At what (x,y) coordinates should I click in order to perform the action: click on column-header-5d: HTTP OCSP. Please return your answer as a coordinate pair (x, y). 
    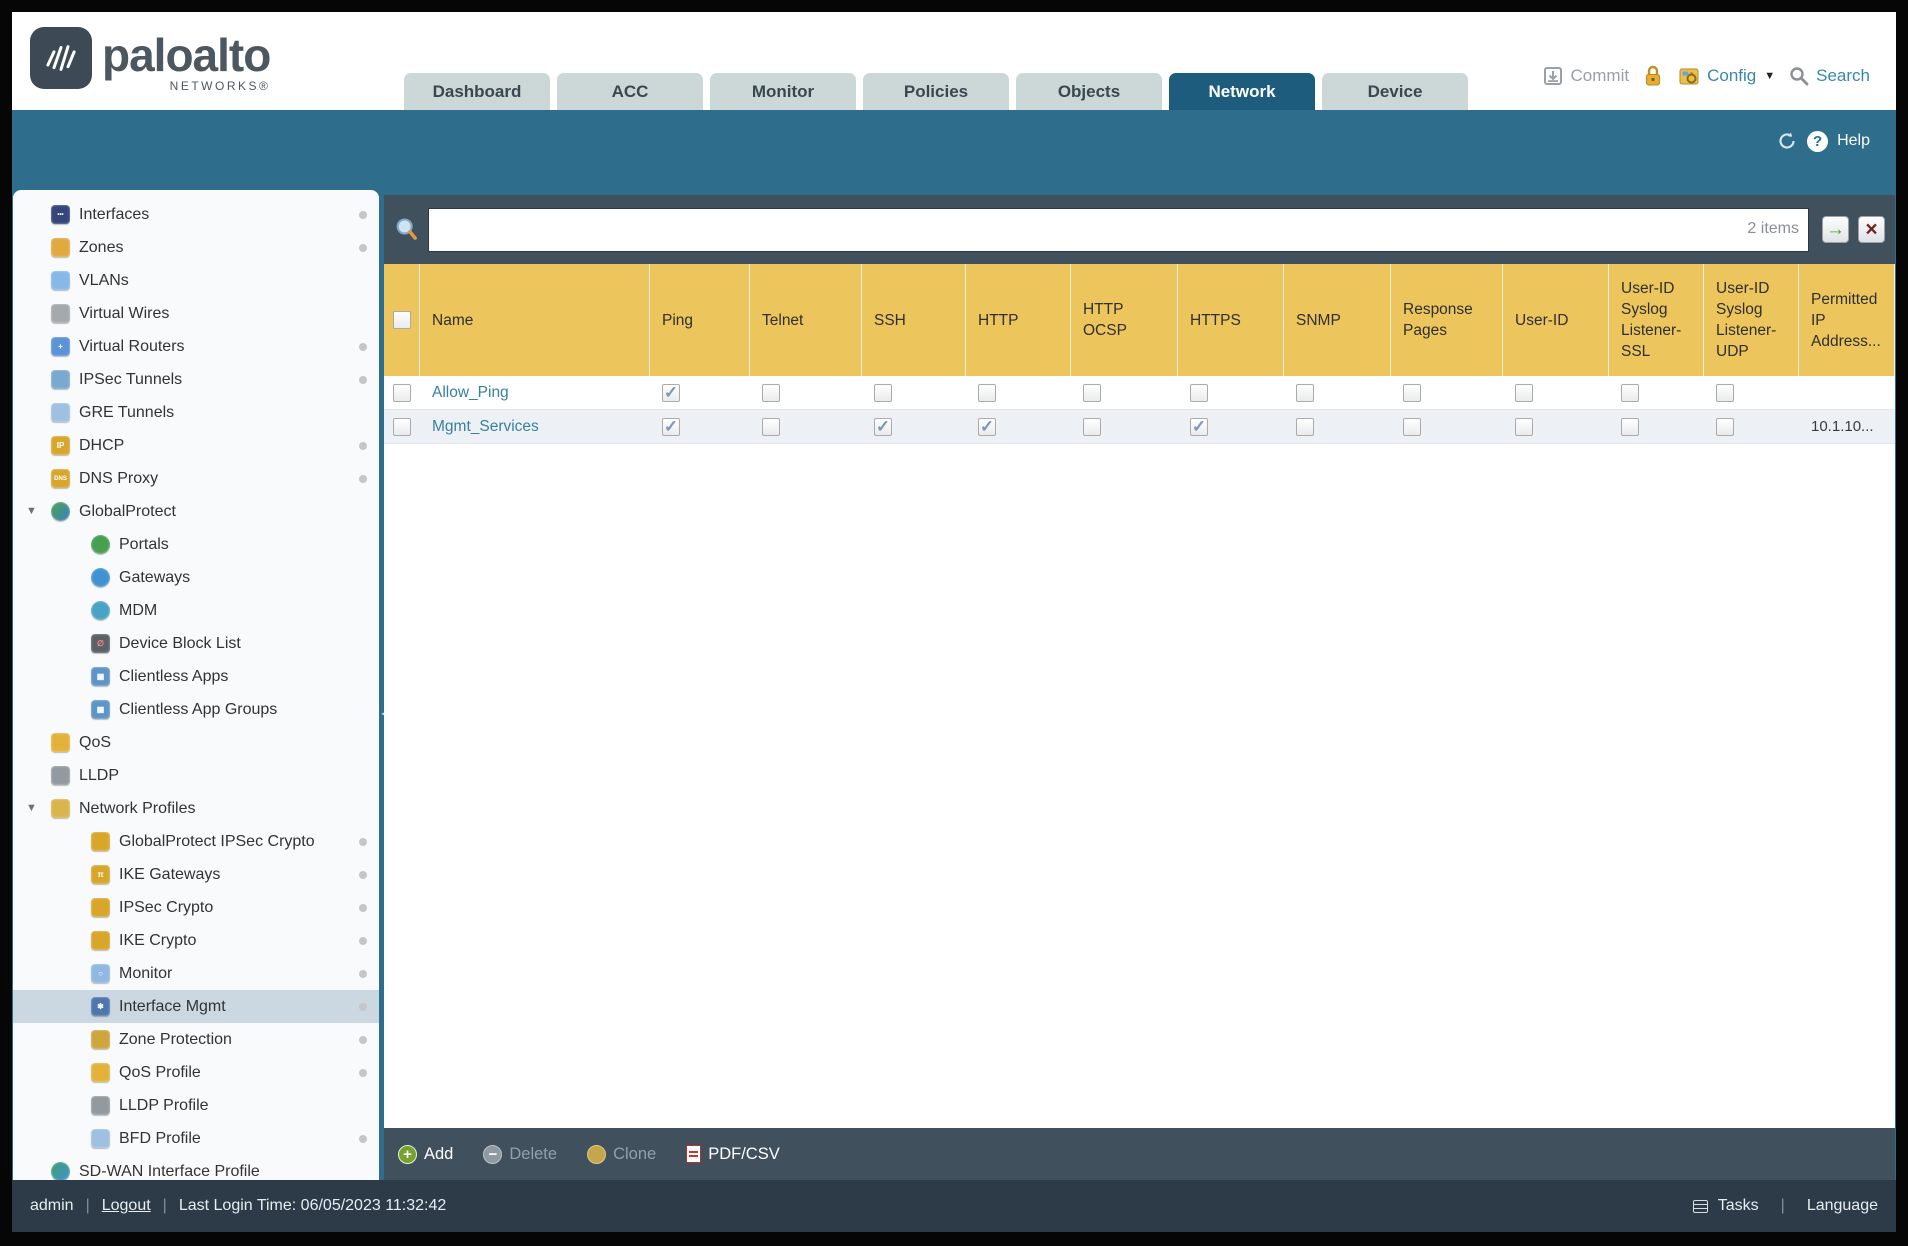
    Looking at the image, I should click on (1124, 320).